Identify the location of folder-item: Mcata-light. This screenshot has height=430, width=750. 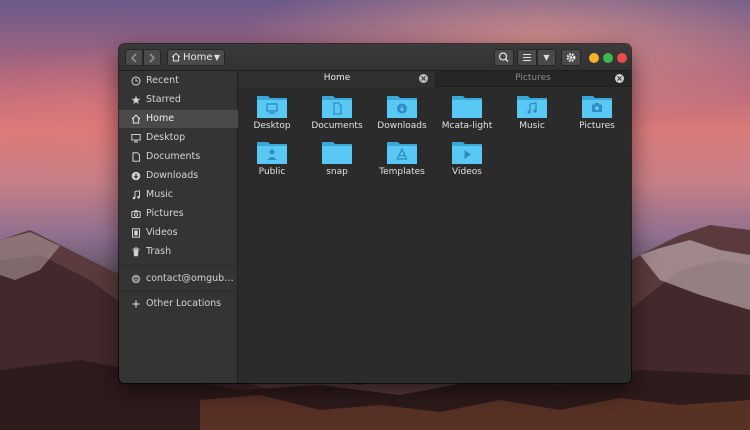
(467, 115).